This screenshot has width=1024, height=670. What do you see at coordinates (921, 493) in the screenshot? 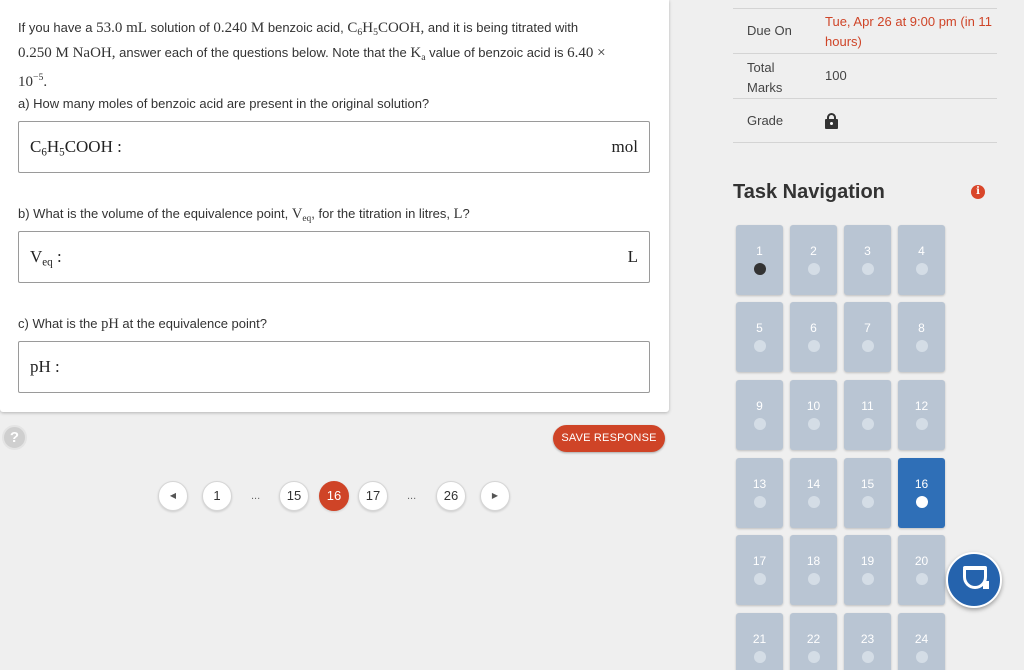
I see `task-tile-16: 16` at bounding box center [921, 493].